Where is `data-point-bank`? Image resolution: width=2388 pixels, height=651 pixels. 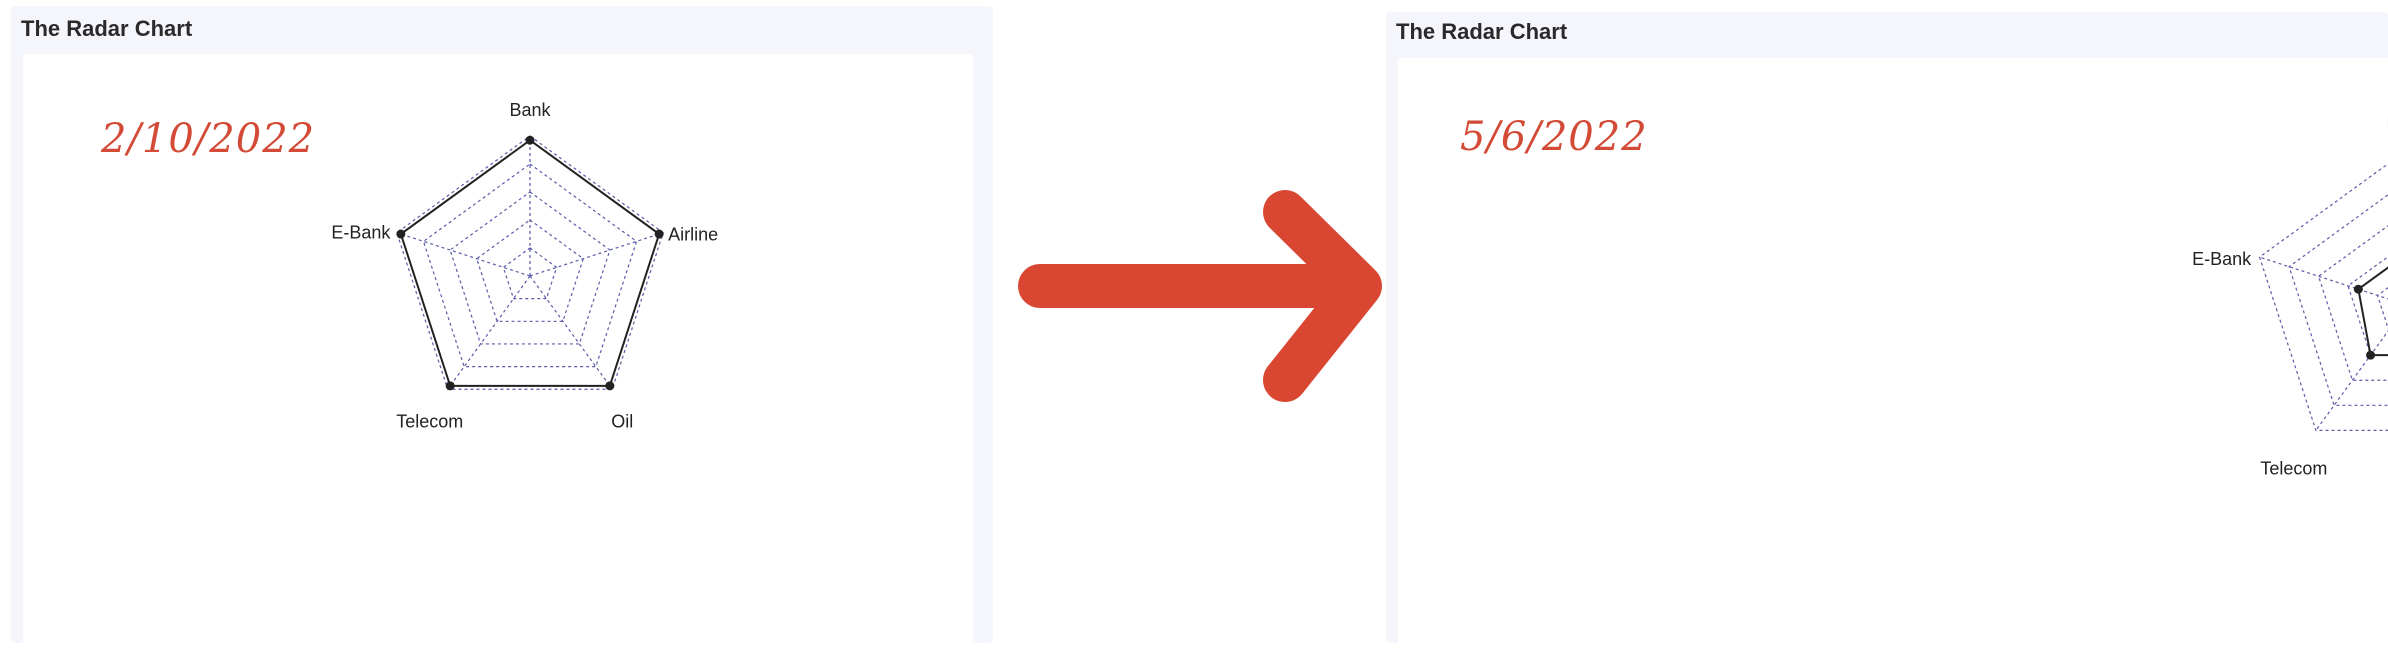 data-point-bank is located at coordinates (530, 140).